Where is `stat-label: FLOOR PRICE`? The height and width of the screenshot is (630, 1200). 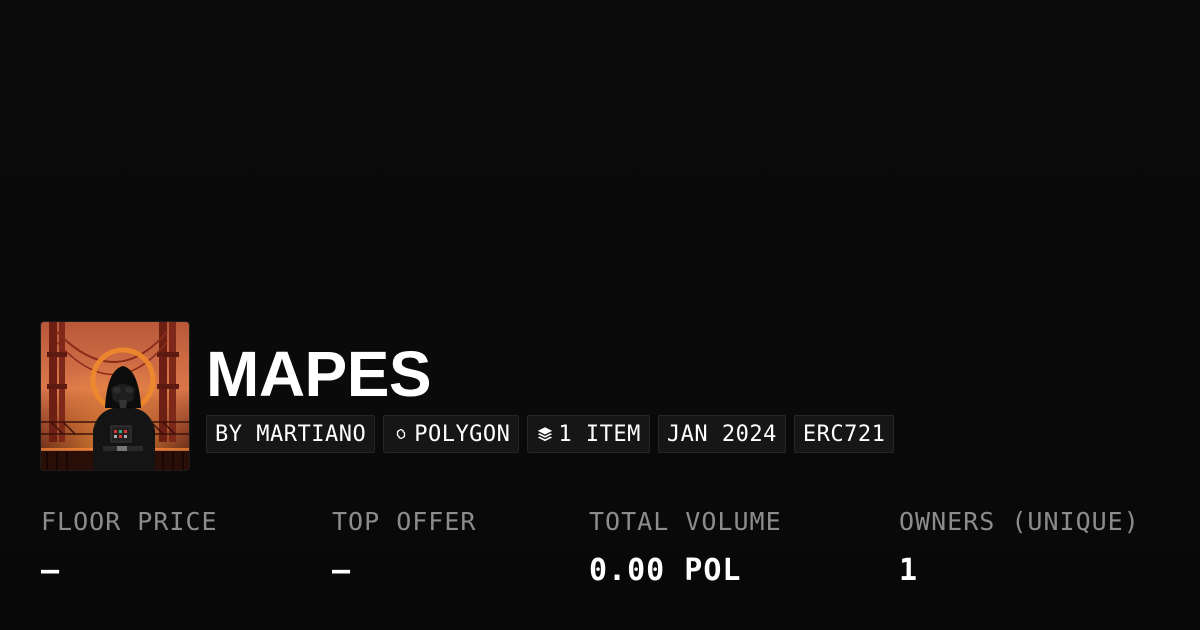 stat-label: FLOOR PRICE is located at coordinates (129, 521).